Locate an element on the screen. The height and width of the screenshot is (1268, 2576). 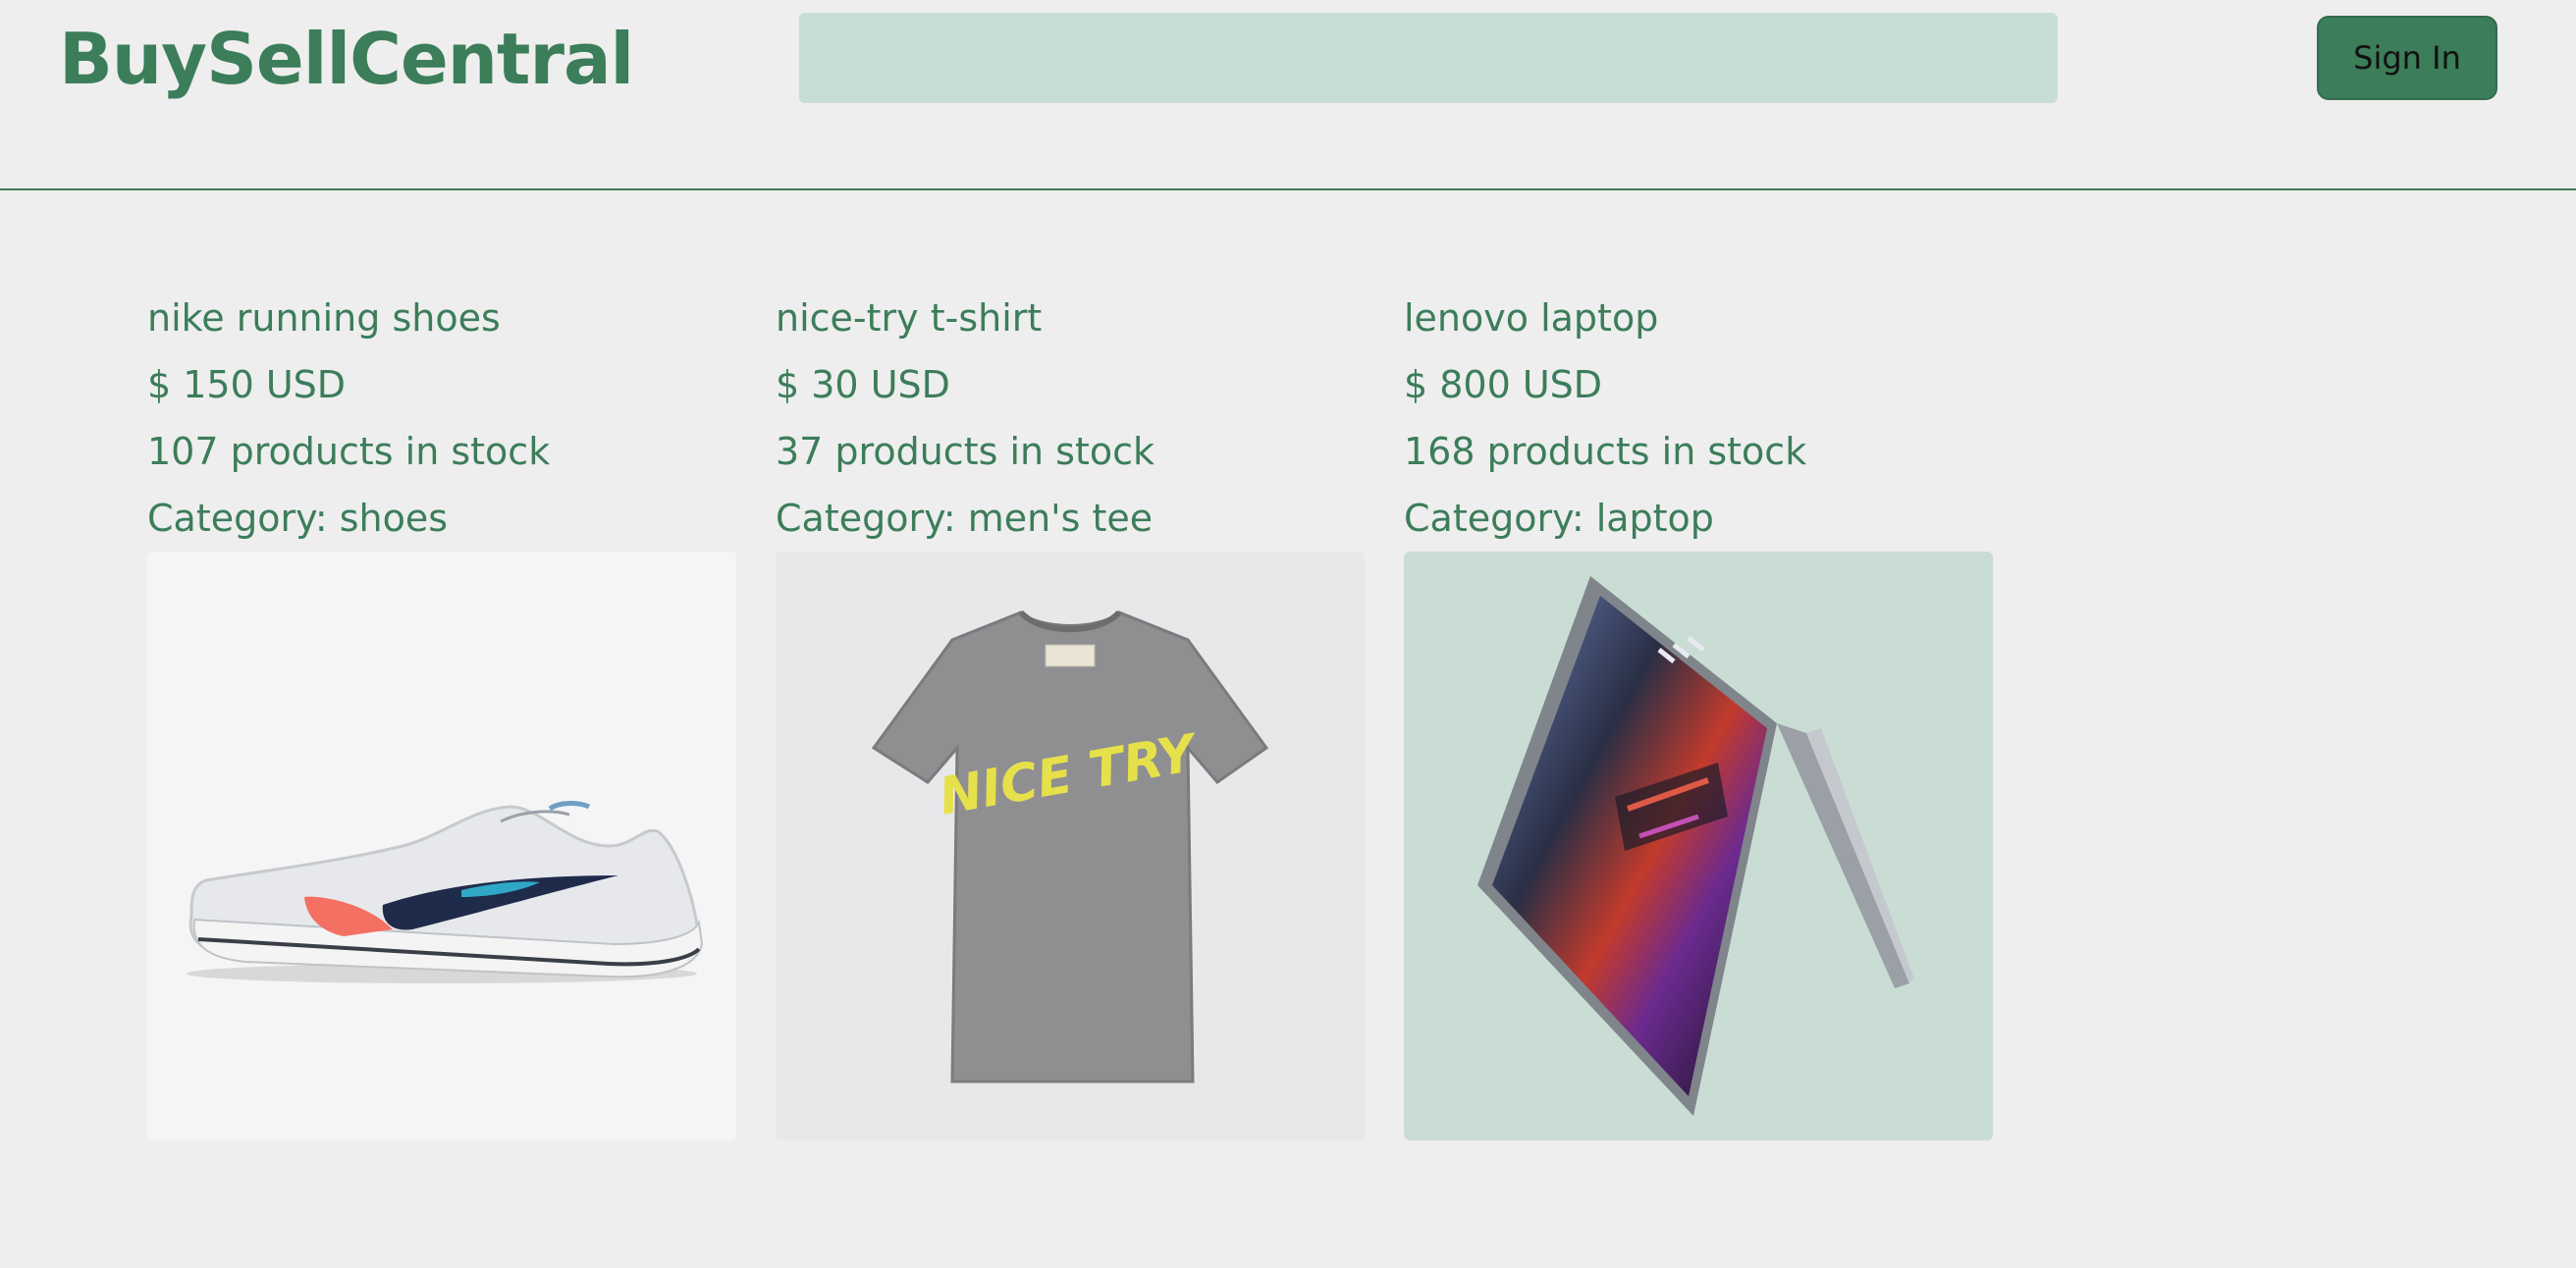
product-stock: 168 products in stock is located at coordinates (1605, 452).